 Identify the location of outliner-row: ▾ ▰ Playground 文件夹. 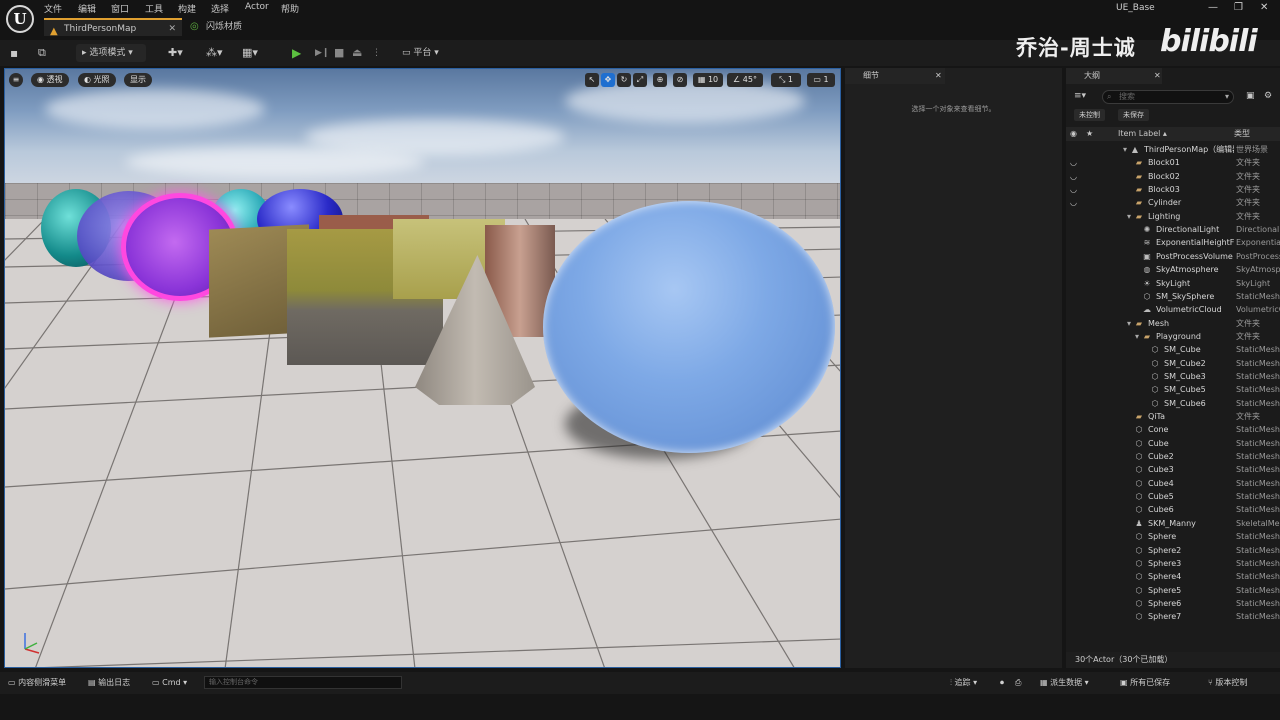
(1173, 336).